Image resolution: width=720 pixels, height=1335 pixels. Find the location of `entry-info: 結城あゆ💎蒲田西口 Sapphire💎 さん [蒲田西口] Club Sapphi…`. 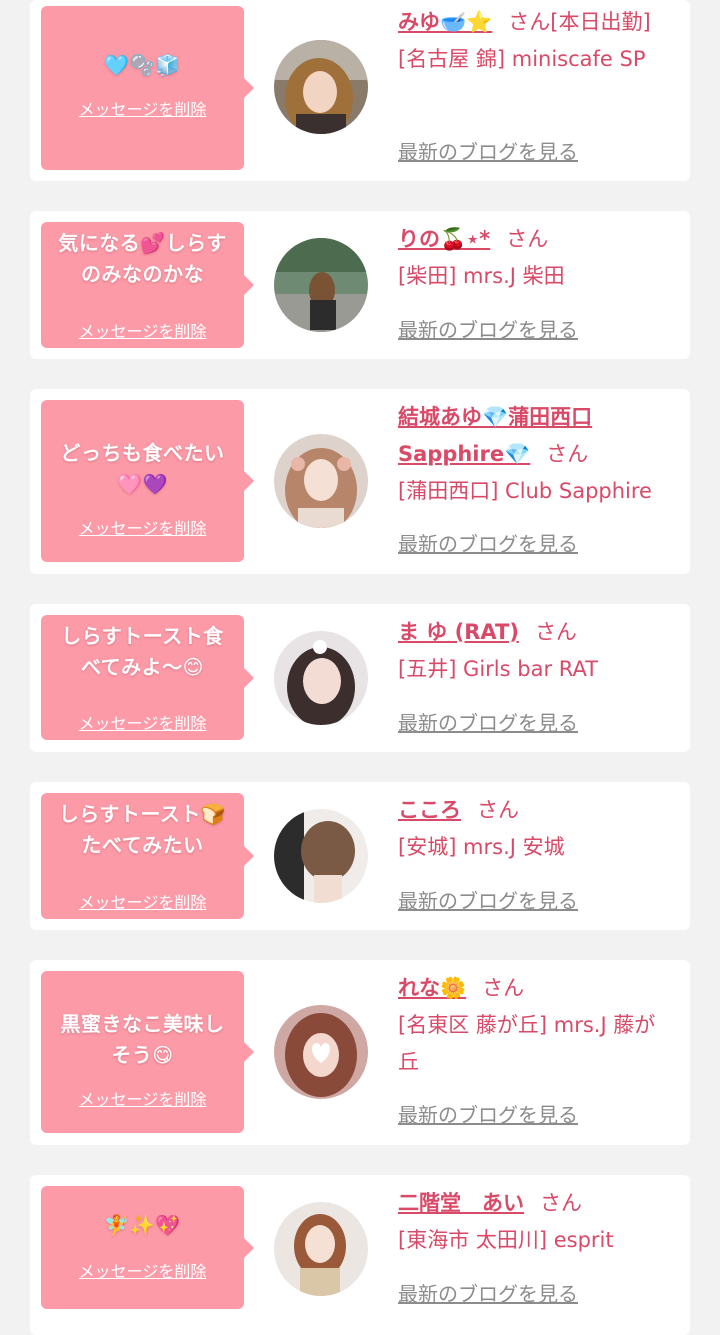

entry-info: 結城あゆ💎蒲田西口 Sapphire💎 さん [蒲田西口] Club Sapphi… is located at coordinates (535, 454).